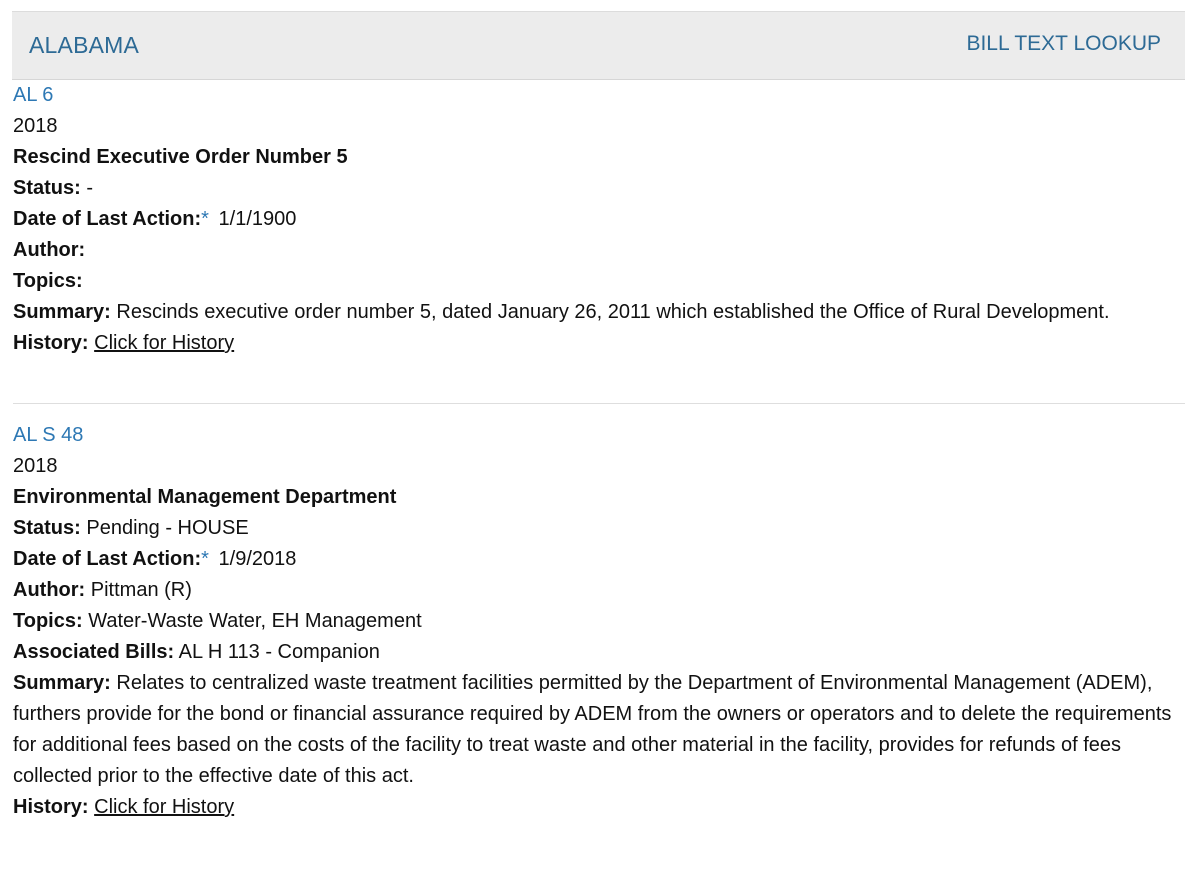 This screenshot has width=1200, height=872. What do you see at coordinates (1063, 44) in the screenshot?
I see `bill-text-lookup-link: BILL TEXT LOOKUP` at bounding box center [1063, 44].